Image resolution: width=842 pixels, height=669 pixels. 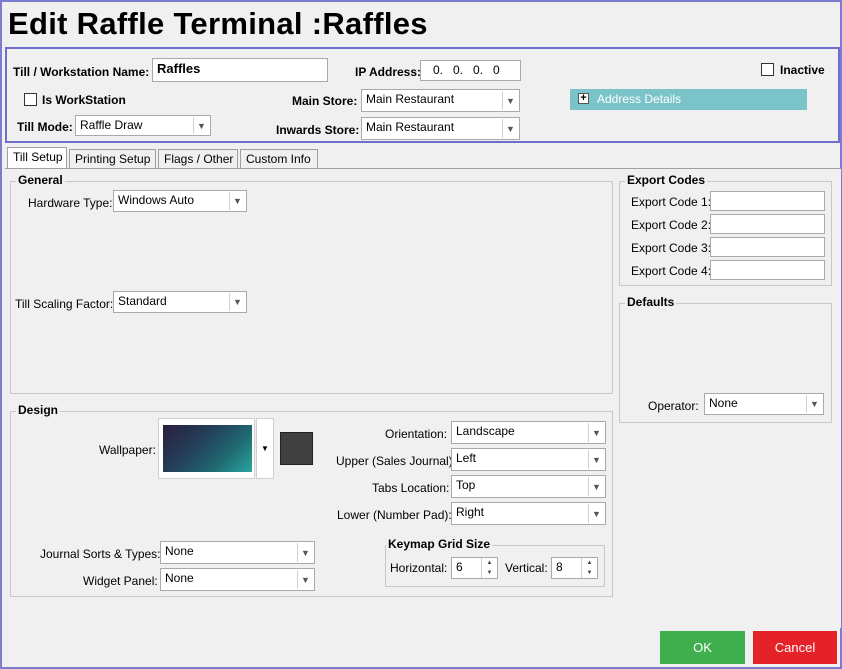 I want to click on wallpaper-picker, so click(x=206, y=448).